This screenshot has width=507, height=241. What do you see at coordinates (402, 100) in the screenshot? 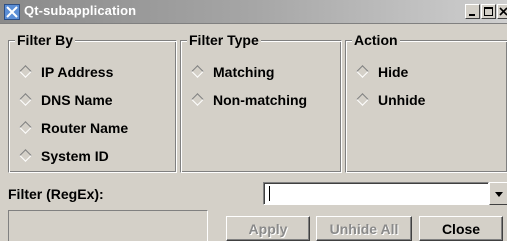
I see `radio-label: Unhide` at bounding box center [402, 100].